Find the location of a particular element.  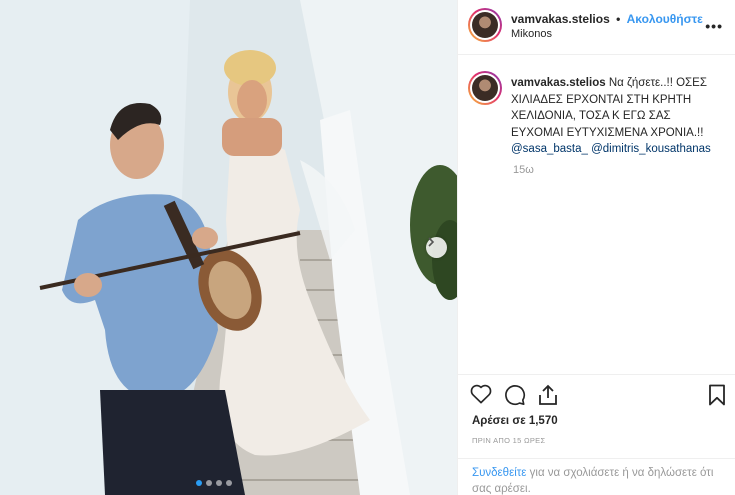

heart-icon is located at coordinates (481, 396).